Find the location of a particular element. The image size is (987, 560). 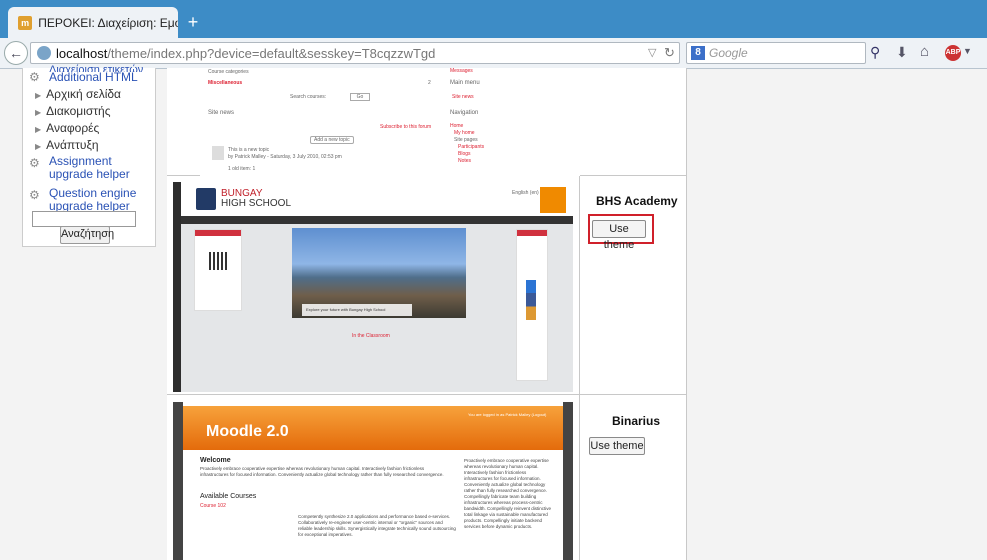

sidebar-item-label: Ανάπτυξη is located at coordinates (72, 145).